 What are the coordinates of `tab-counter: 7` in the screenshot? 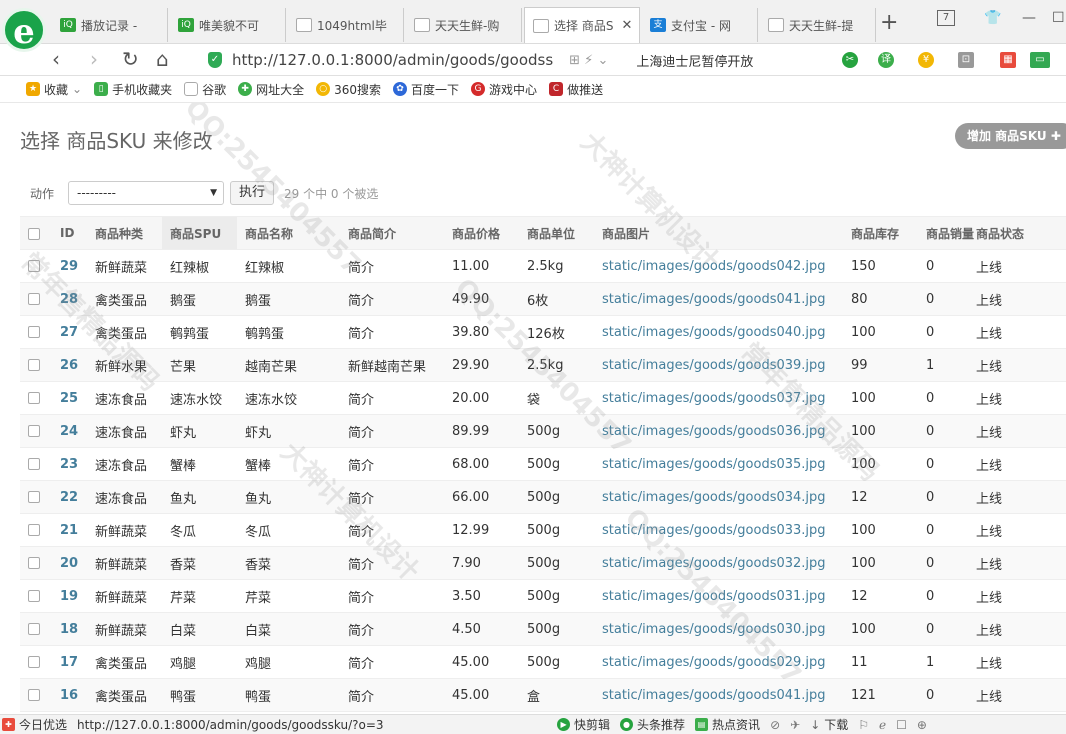 It's located at (946, 18).